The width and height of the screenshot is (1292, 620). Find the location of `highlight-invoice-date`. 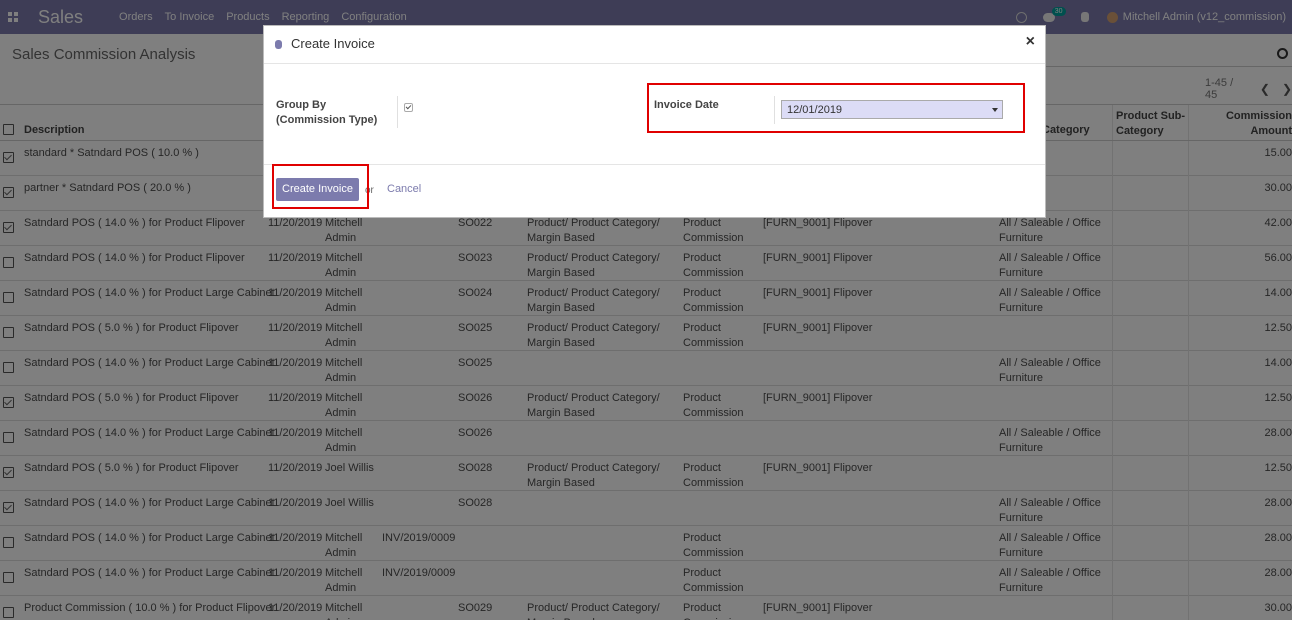

highlight-invoice-date is located at coordinates (836, 108).